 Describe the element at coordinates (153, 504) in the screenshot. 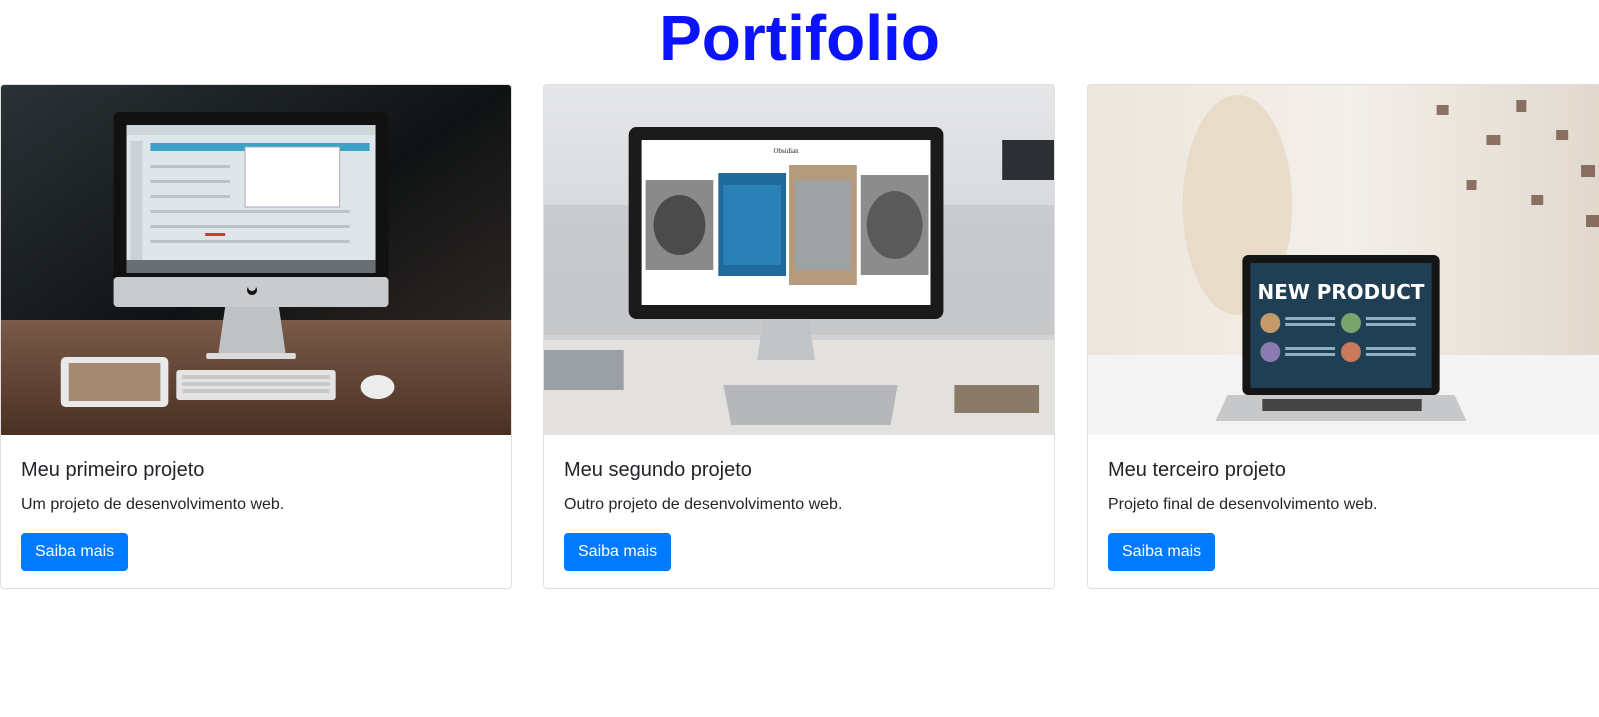

I see `card-description: Um projeto de desenvolvimento web.` at that location.